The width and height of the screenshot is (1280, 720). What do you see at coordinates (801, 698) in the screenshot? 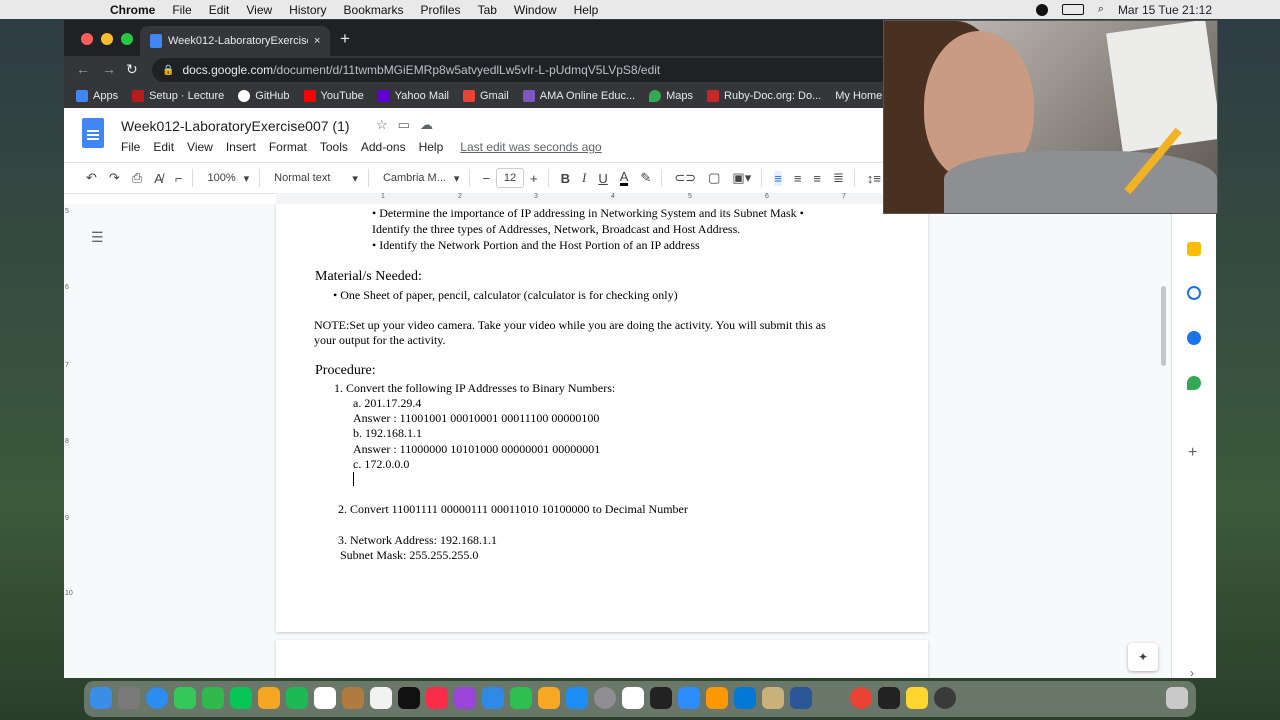
I see `word-icon` at bounding box center [801, 698].